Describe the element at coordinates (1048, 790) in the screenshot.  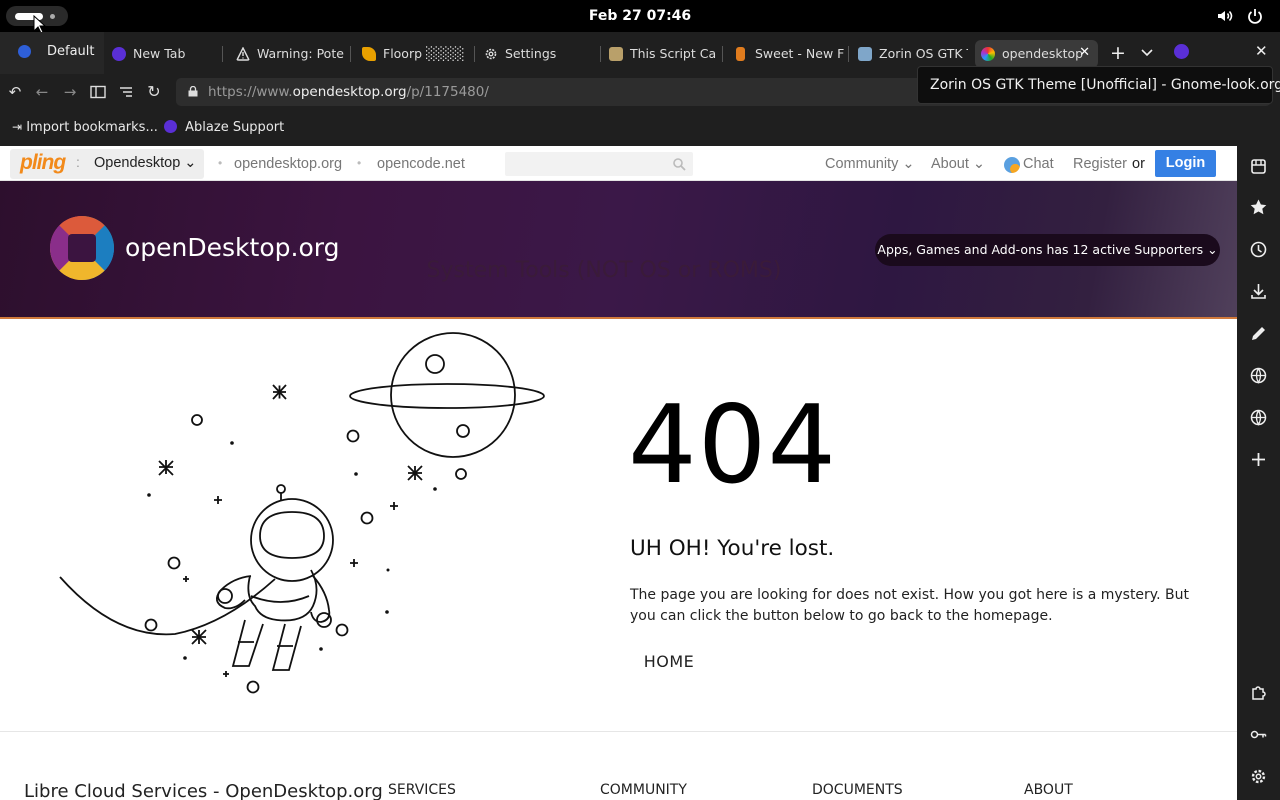
I see `footer-heading-about: ABOUT` at that location.